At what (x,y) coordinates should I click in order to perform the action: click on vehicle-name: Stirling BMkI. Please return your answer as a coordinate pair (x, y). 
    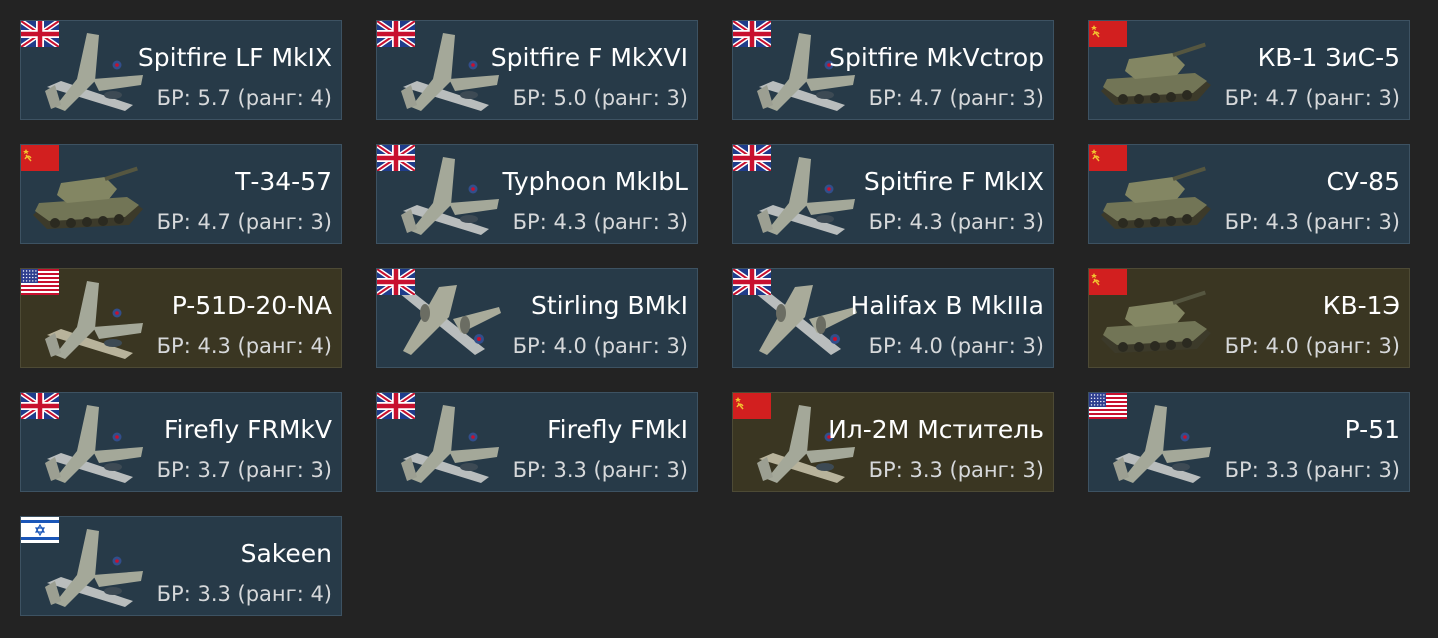
    Looking at the image, I should click on (609, 305).